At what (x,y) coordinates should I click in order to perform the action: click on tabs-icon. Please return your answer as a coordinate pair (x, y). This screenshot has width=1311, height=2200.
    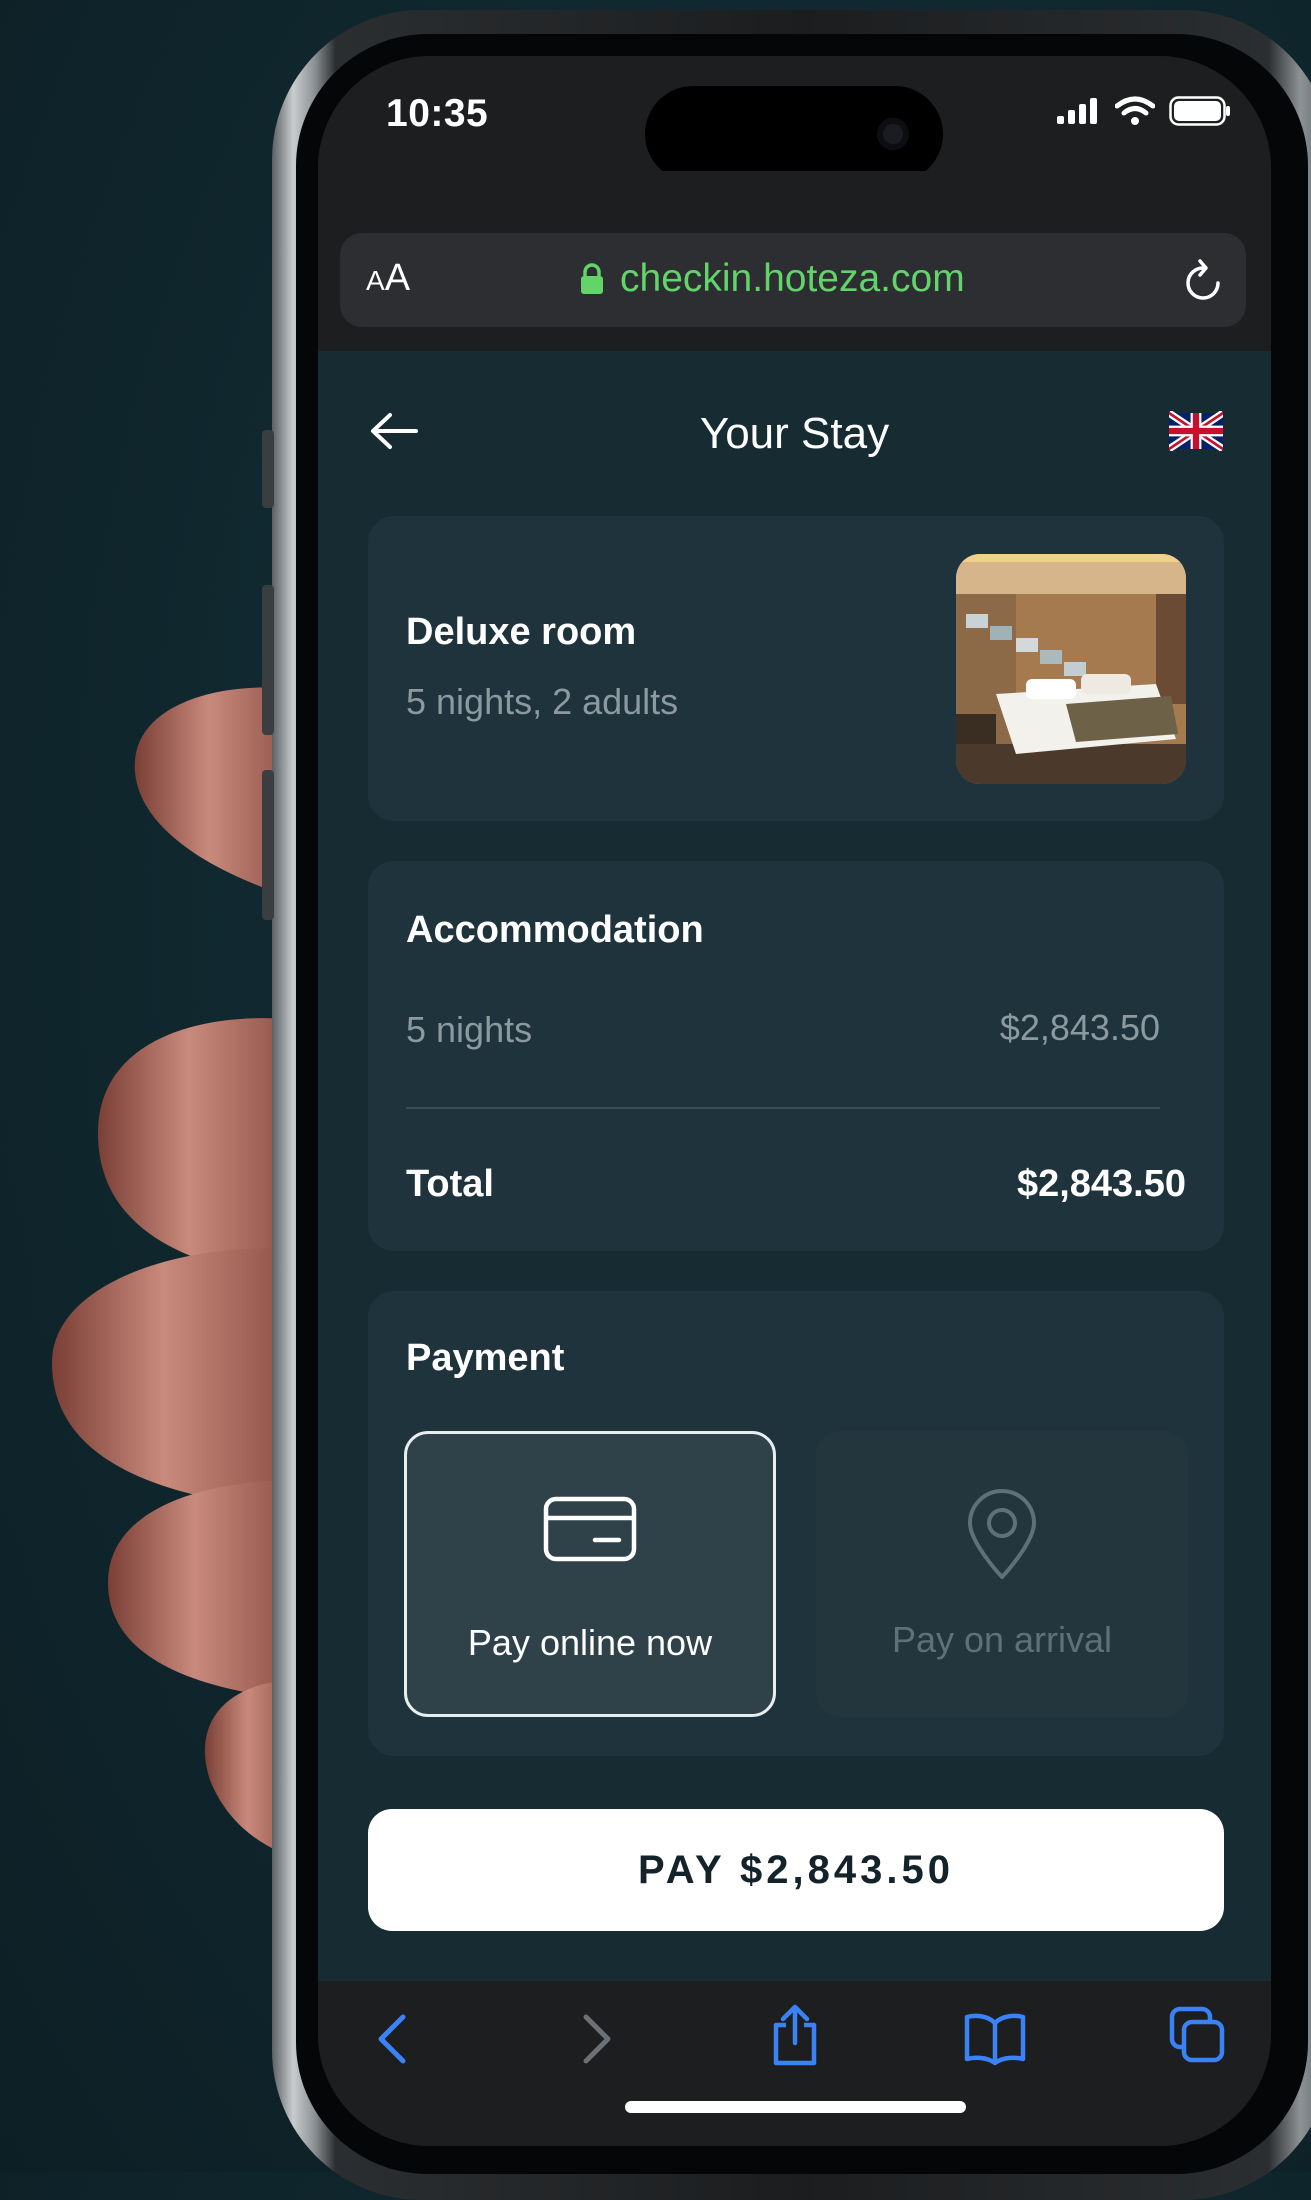
    Looking at the image, I should click on (1197, 2035).